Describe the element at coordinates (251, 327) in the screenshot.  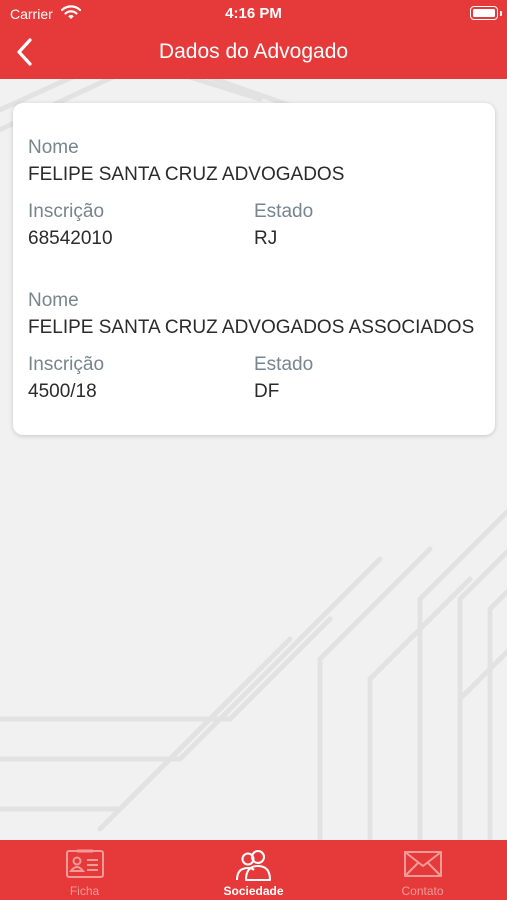
I see `name-value: FELIPE SANTA CRUZ ADVOGADOS ASSOCIADOS` at that location.